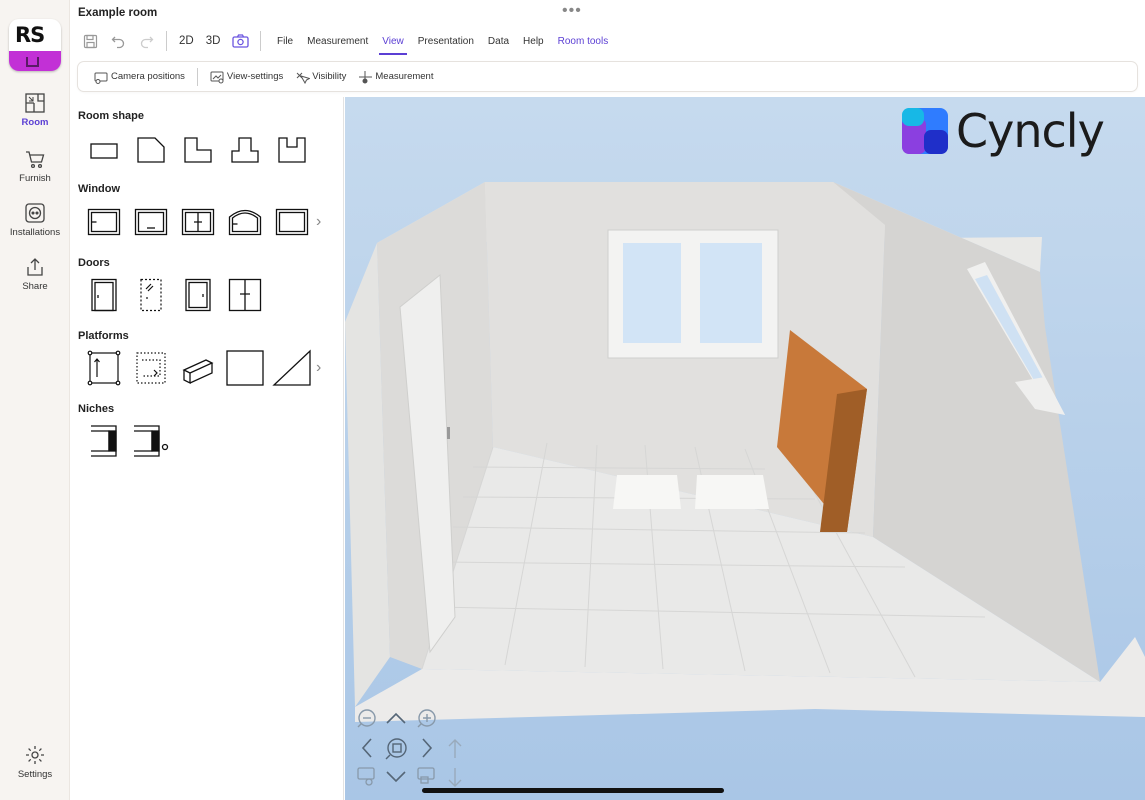 This screenshot has width=1145, height=800. Describe the element at coordinates (35, 122) in the screenshot. I see `rail-item-label: Room` at that location.